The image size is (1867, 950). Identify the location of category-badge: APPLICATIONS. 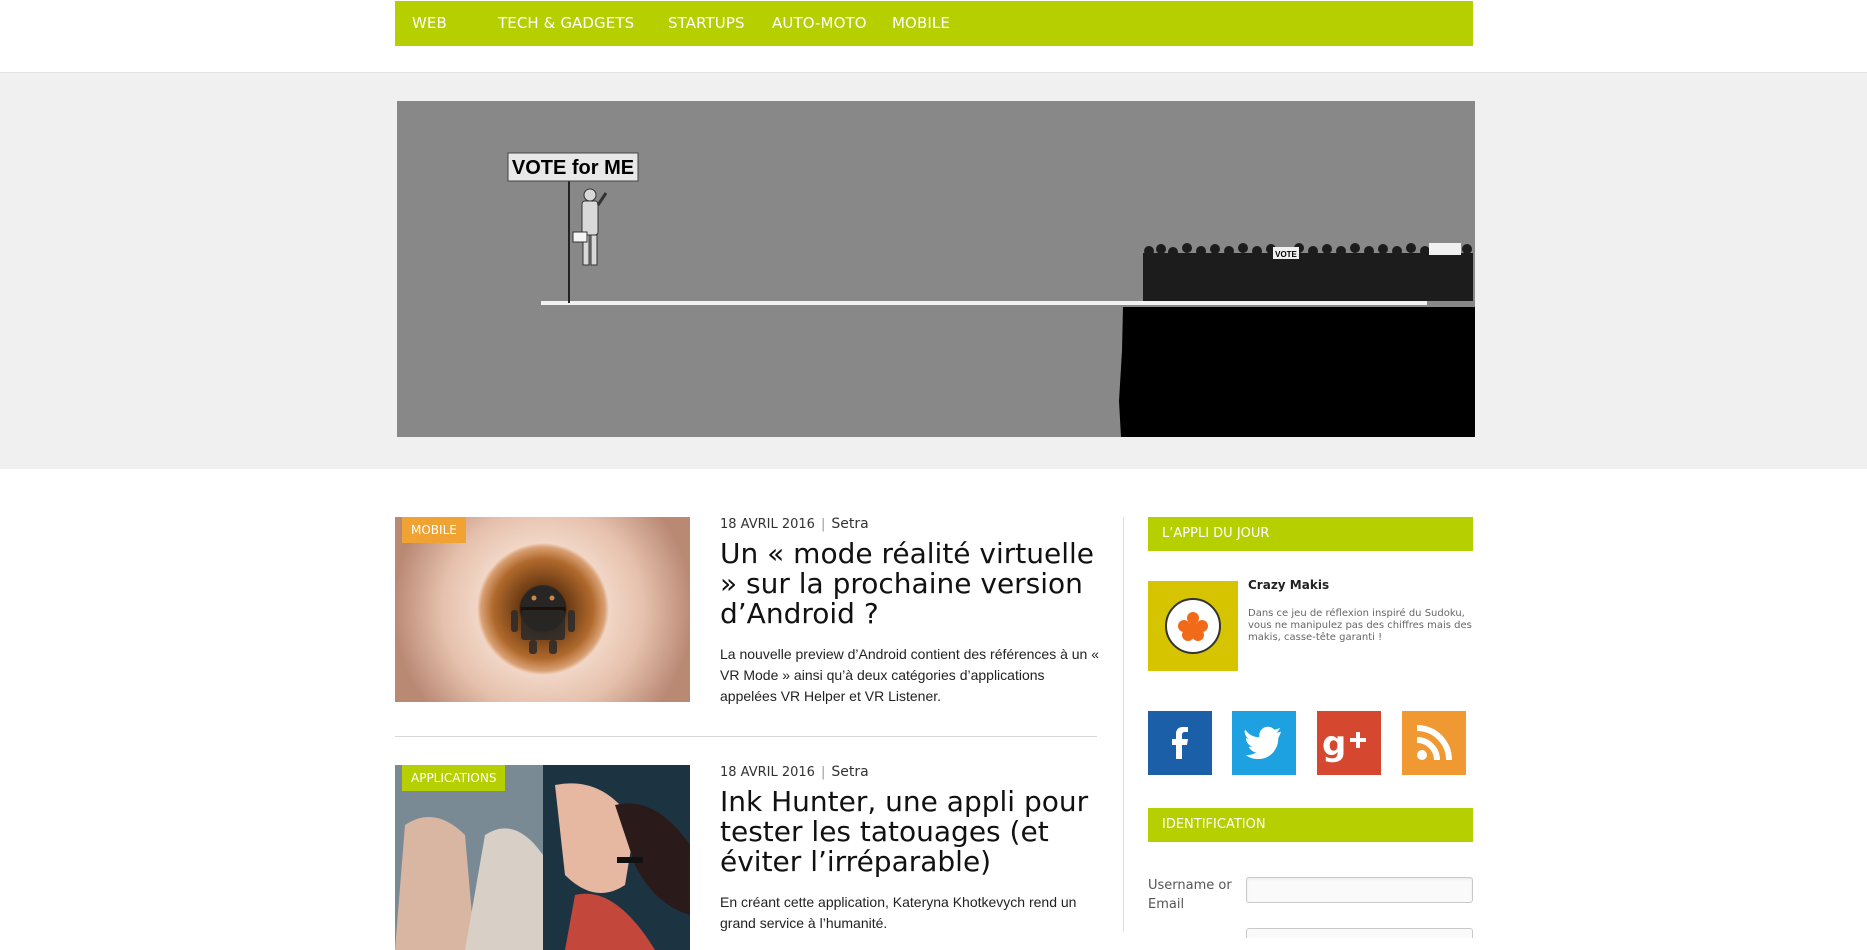
(454, 778).